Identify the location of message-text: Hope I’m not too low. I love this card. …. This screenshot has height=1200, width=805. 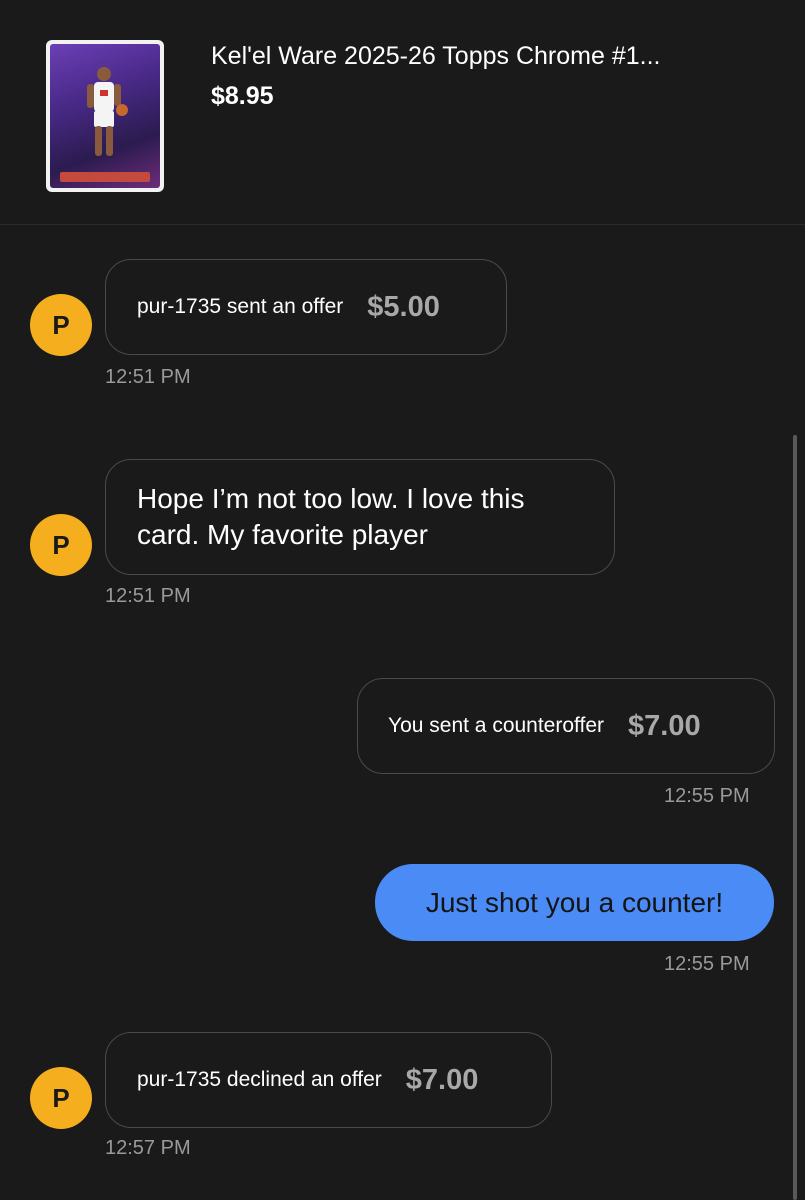
(331, 516).